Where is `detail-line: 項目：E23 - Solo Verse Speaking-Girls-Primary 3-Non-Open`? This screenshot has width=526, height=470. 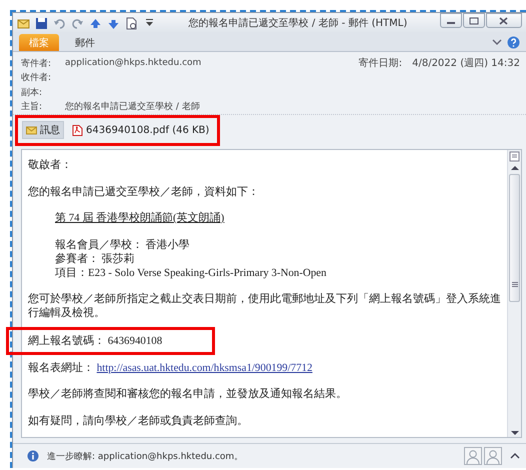
detail-line: 項目：E23 - Solo Verse Speaking-Girls-Primary 3-Non-Open is located at coordinates (191, 273).